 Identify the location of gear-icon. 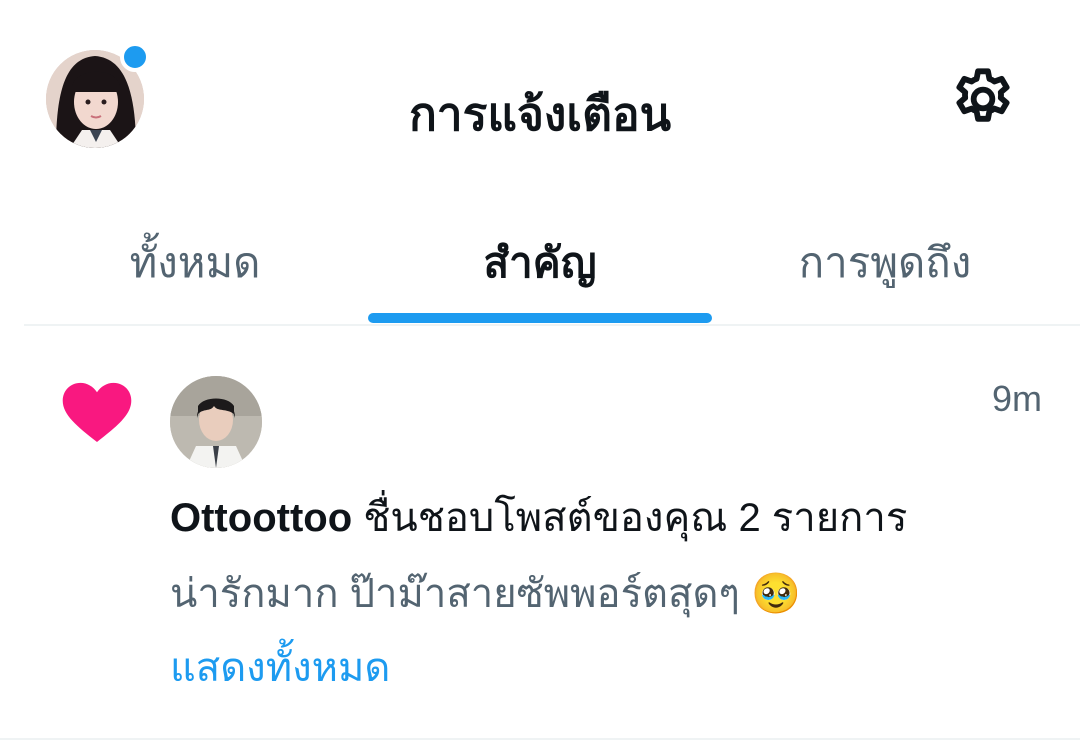
(983, 99).